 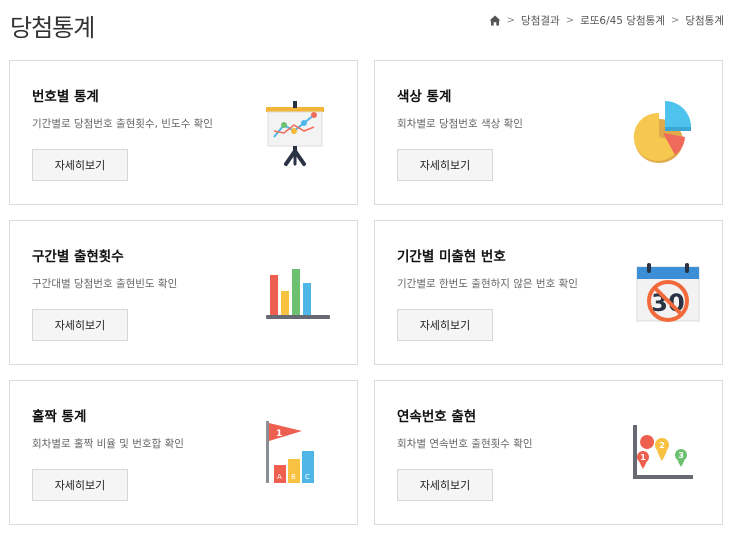 I want to click on svg-text: 2, so click(x=662, y=445).